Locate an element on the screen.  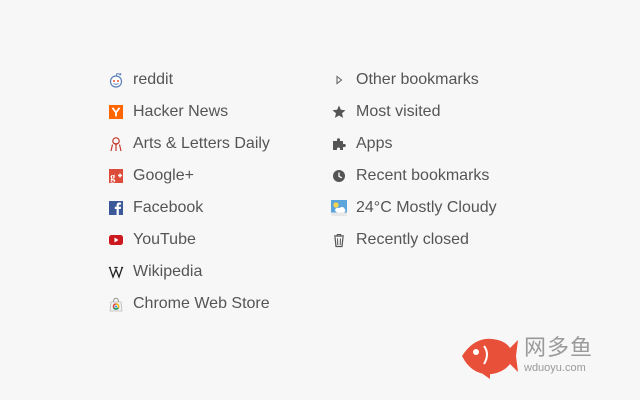
bookmark-label: Wikipedia is located at coordinates (168, 271).